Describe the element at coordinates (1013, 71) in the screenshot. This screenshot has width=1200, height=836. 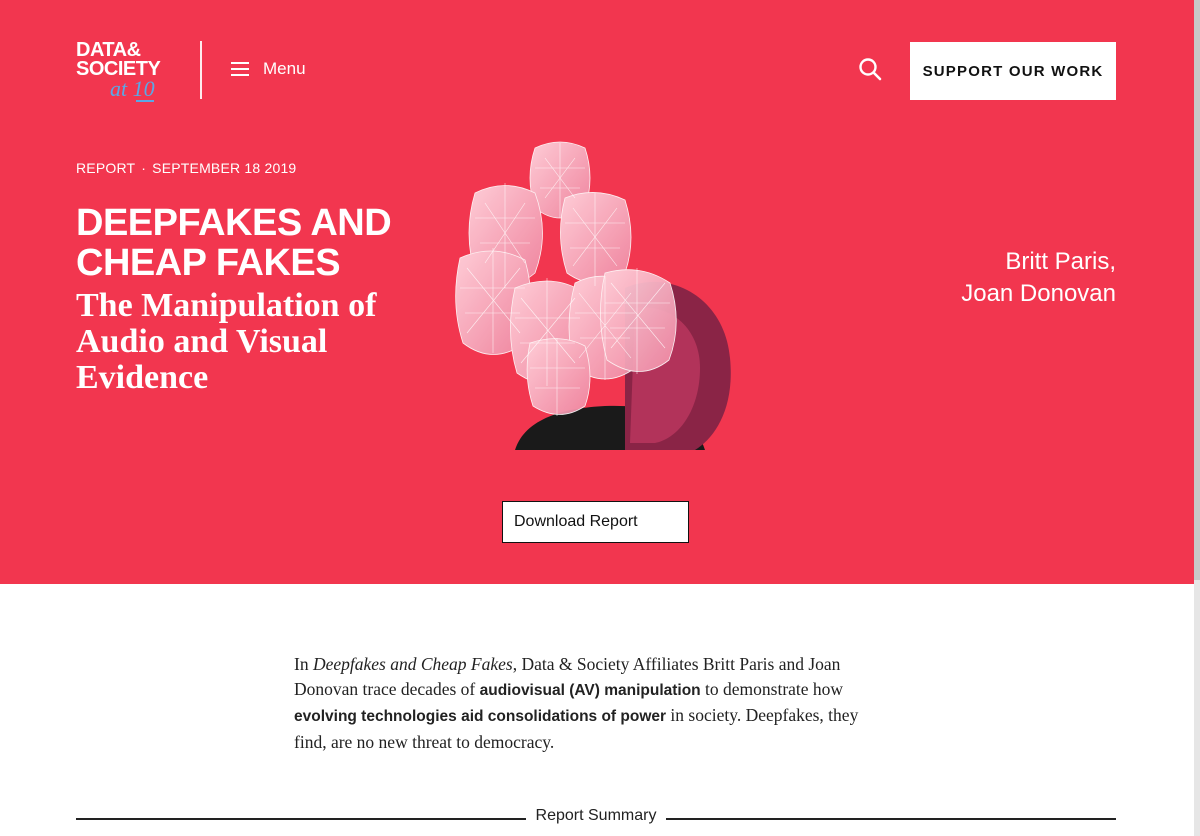
I see `support-our-work-button: SUPPORT OUR WORK` at that location.